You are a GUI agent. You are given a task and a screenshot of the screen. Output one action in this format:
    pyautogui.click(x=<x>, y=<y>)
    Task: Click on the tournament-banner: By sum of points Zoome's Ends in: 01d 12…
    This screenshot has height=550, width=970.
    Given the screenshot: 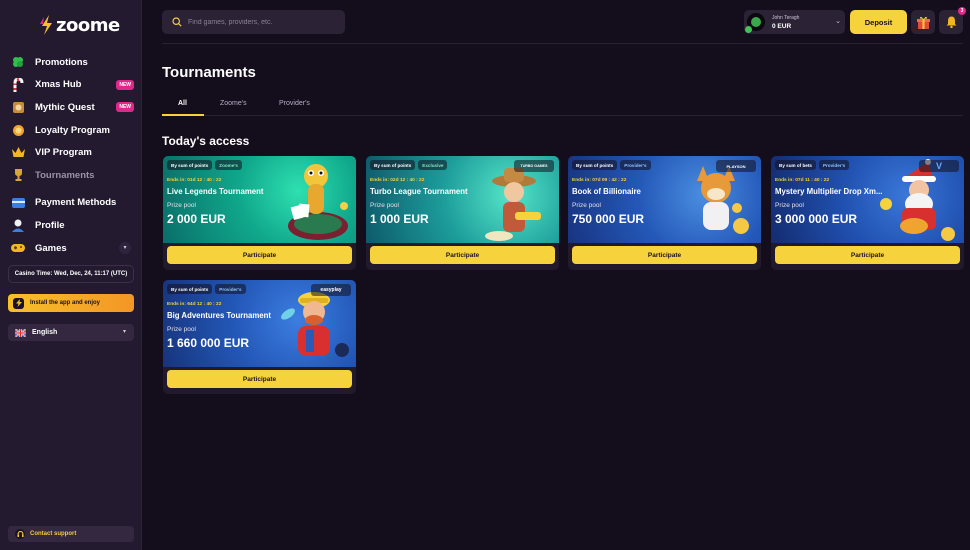 What is the action you would take?
    pyautogui.click(x=259, y=199)
    